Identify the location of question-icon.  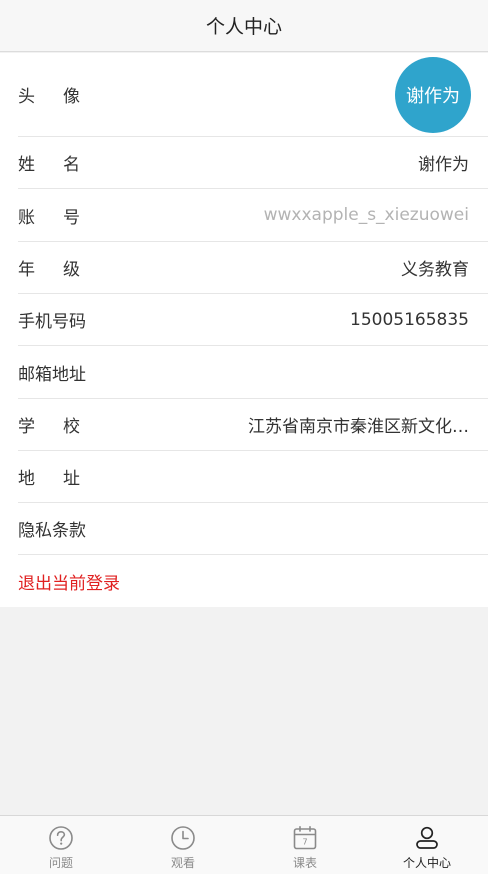
(61, 838).